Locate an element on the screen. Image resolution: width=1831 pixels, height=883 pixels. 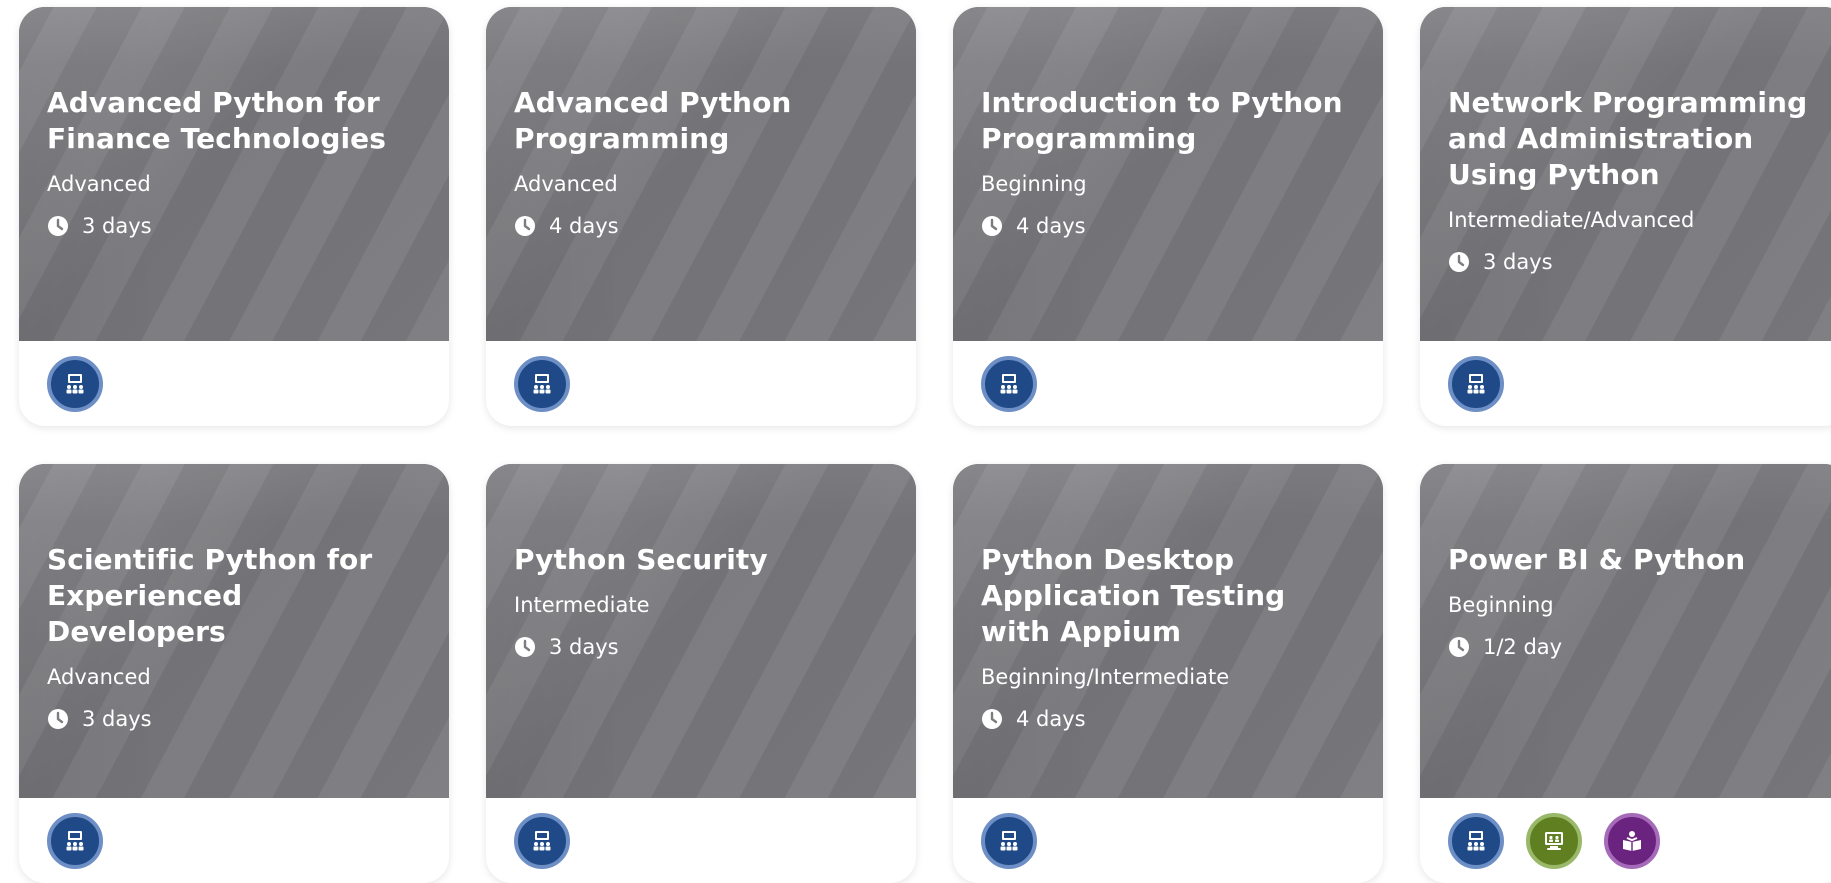
duration-text: 1/2 day is located at coordinates (1523, 647).